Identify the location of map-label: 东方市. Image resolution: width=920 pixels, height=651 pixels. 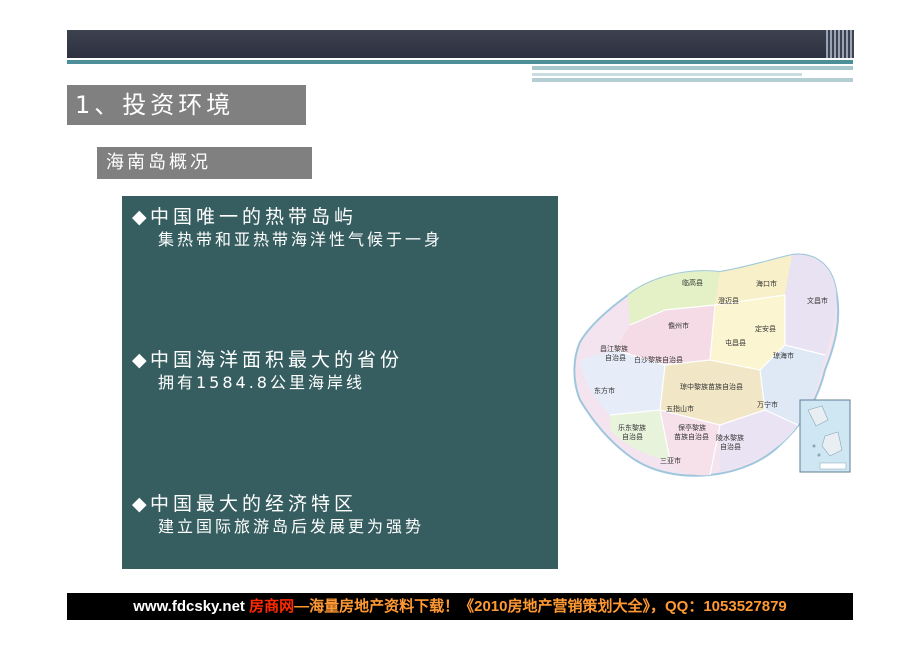
(604, 390).